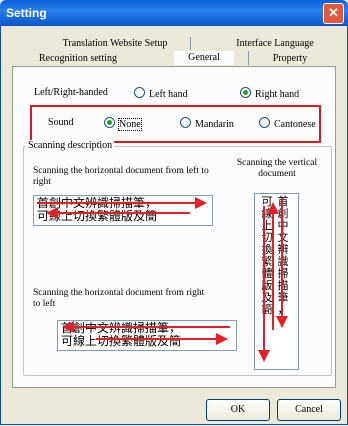 The height and width of the screenshot is (426, 348). What do you see at coordinates (238, 410) in the screenshot?
I see `ok-button: OK` at bounding box center [238, 410].